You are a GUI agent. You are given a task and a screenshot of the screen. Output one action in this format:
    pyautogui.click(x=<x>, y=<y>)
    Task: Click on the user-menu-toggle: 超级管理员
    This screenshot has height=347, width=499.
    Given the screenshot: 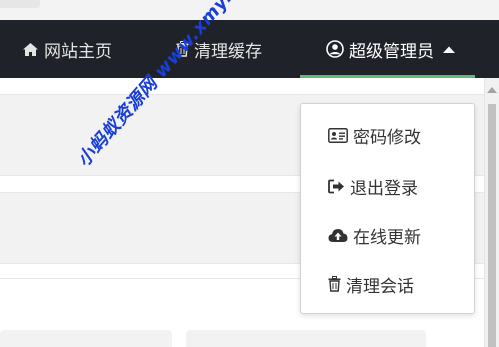 What is the action you would take?
    pyautogui.click(x=391, y=49)
    